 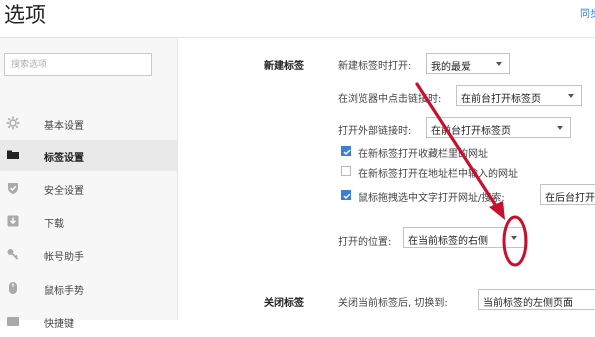 I want to click on open-new-tab-label: 新建标签时打开:, so click(x=375, y=66).